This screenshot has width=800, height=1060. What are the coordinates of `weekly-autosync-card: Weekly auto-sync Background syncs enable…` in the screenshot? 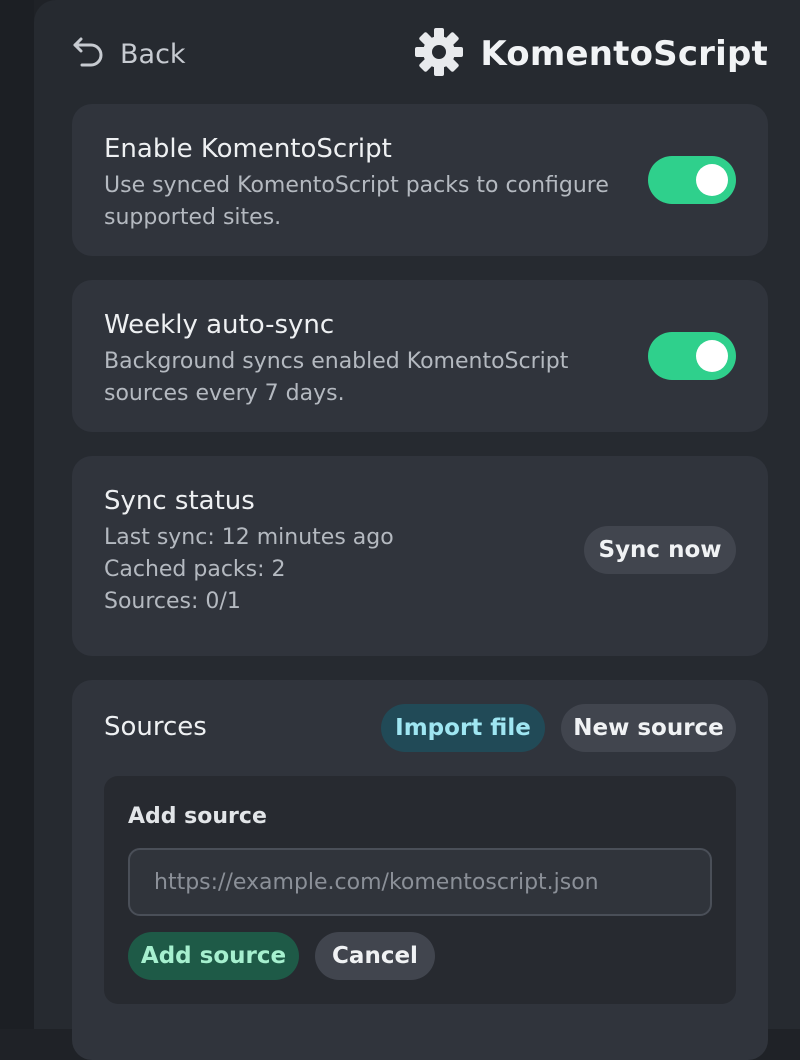 It's located at (420, 356).